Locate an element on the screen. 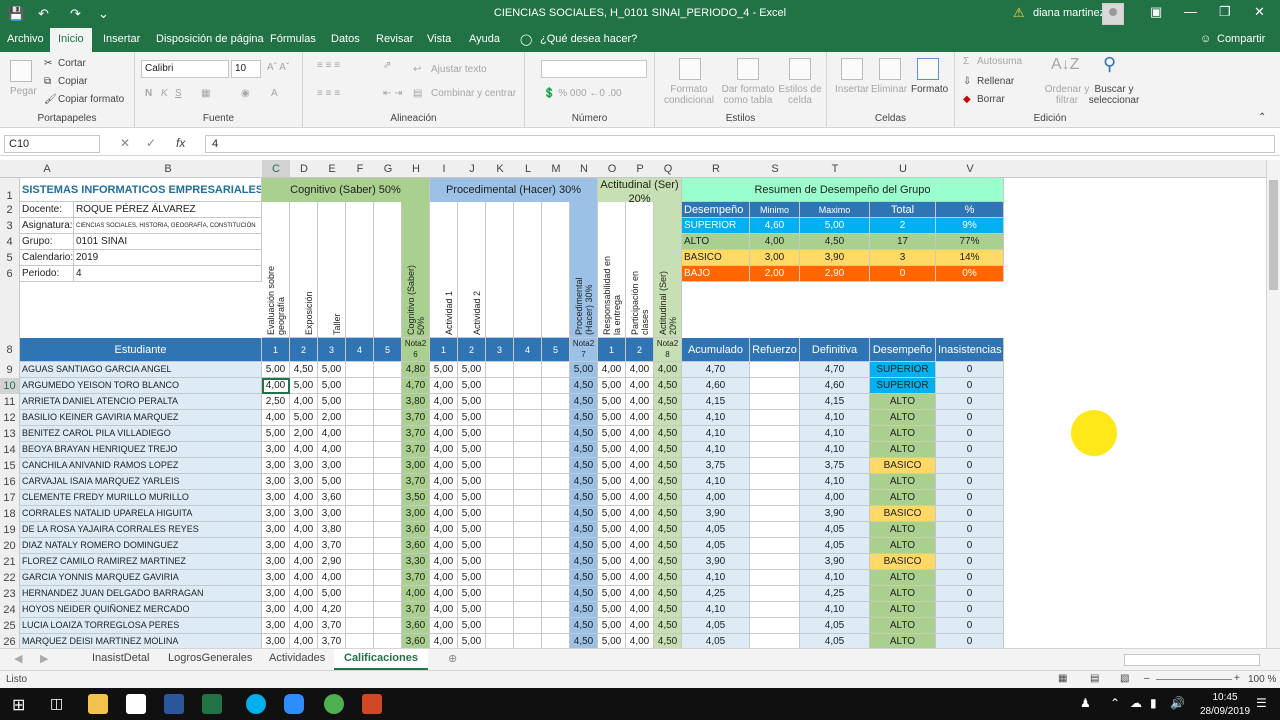  student-name: LUCIA LOAIZA TORREGLOSA PERES is located at coordinates (141, 626).